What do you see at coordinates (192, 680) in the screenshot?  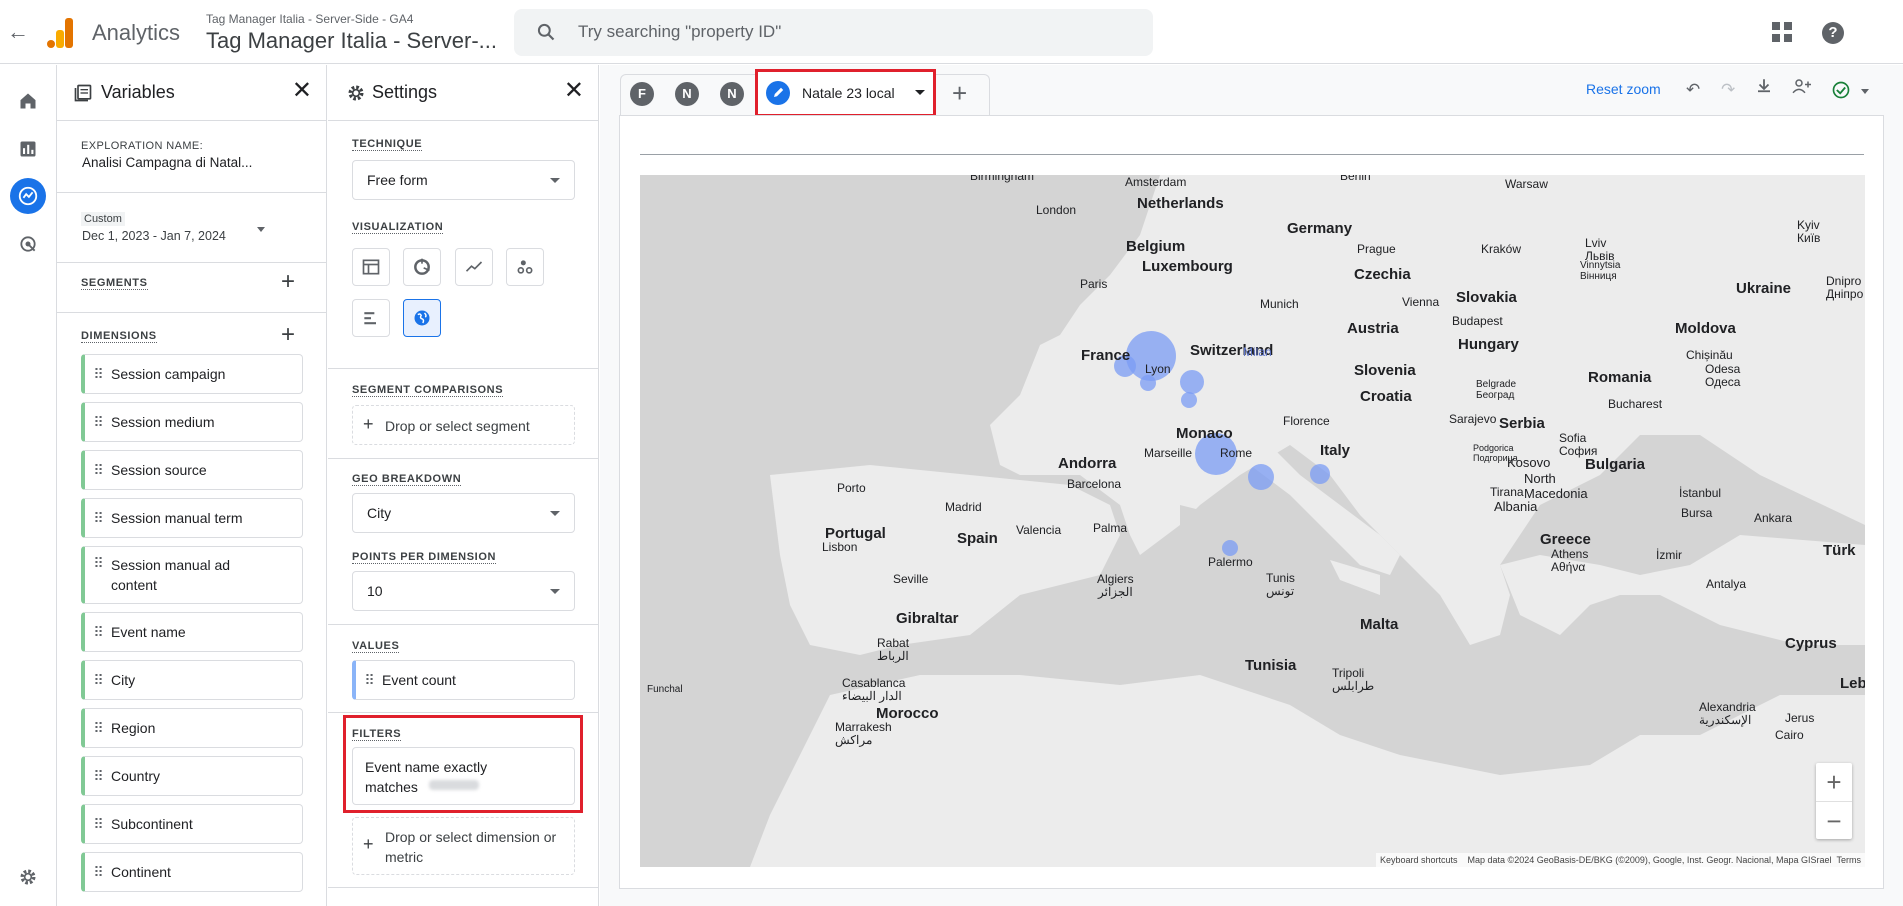 I see `dimension-chip: ⠿ City` at bounding box center [192, 680].